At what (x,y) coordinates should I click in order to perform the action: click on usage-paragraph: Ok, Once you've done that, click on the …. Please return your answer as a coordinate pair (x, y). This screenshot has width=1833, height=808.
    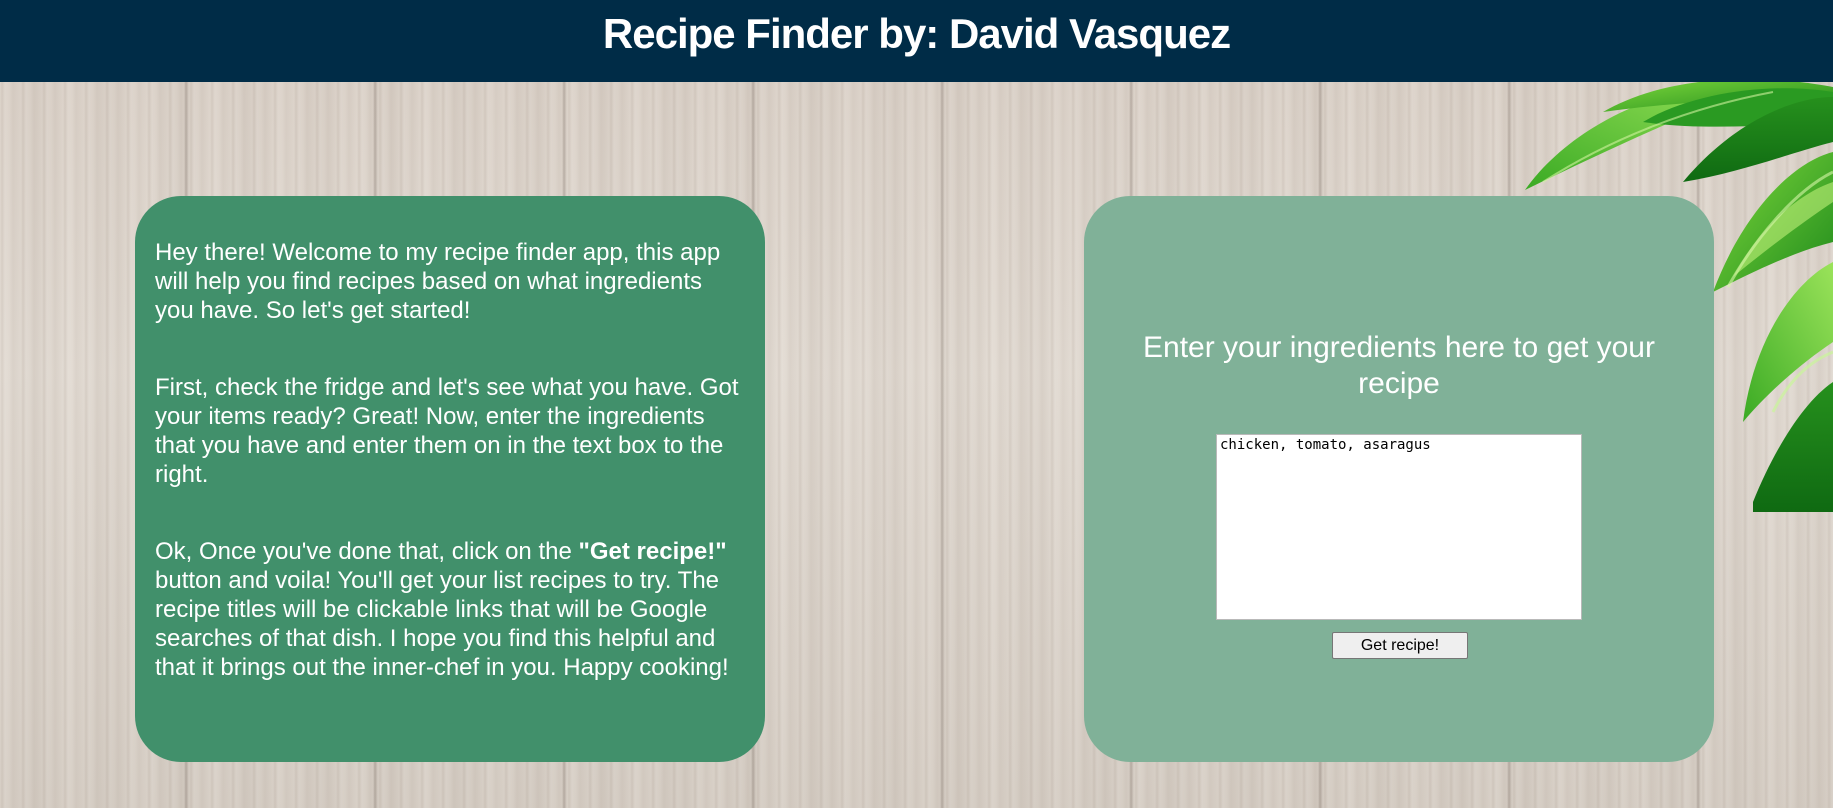
    Looking at the image, I should click on (450, 609).